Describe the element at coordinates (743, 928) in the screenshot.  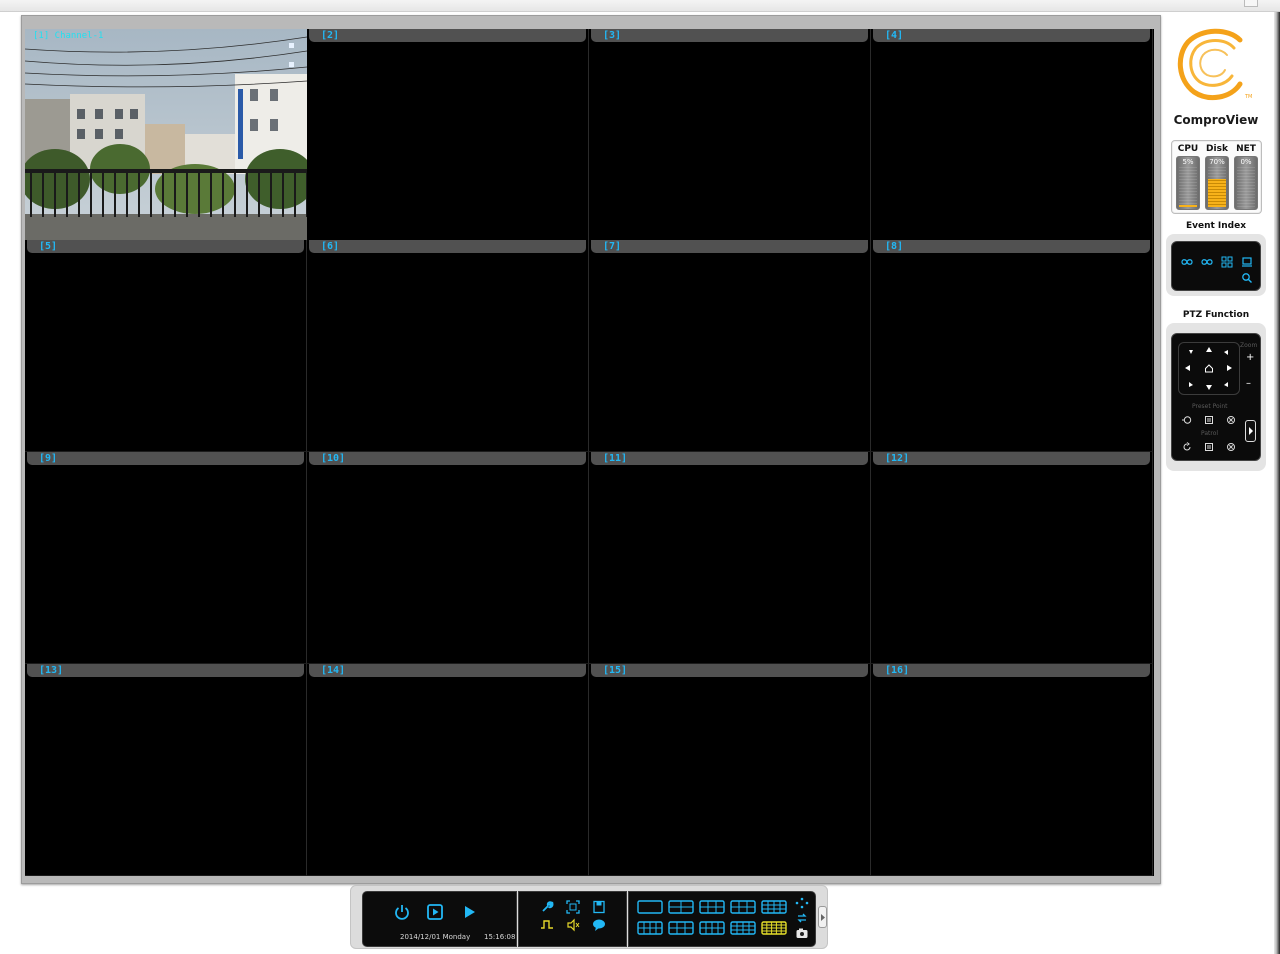
I see `layout-5x5-icon` at that location.